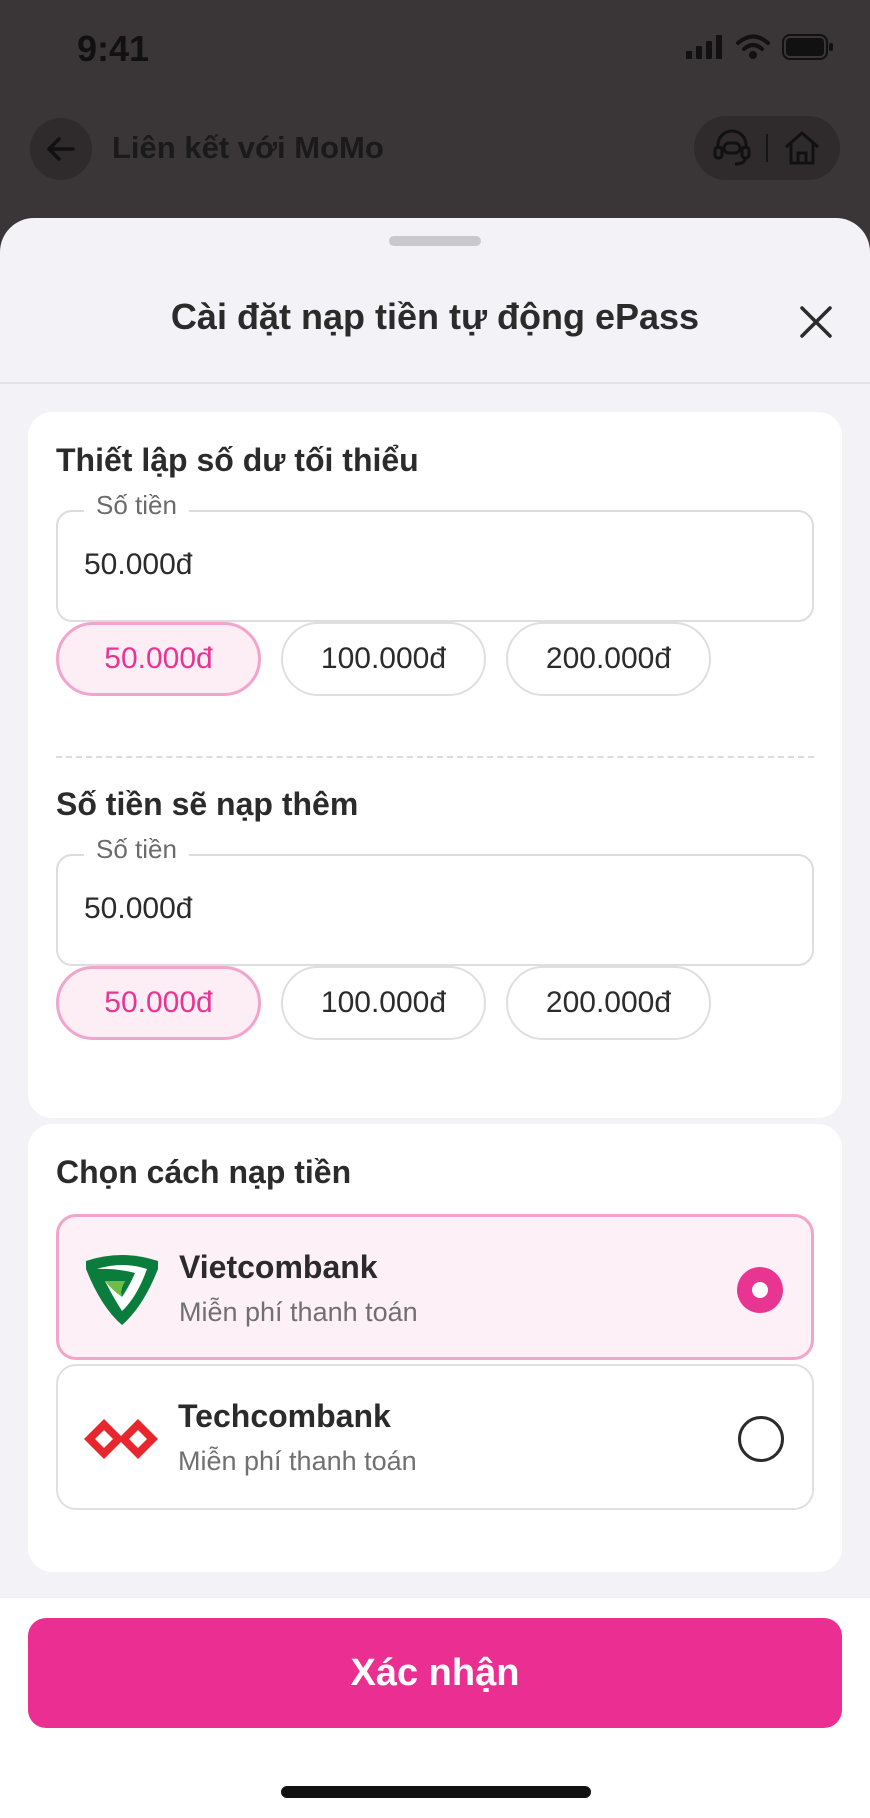 This screenshot has width=870, height=1818. I want to click on sheet-divider, so click(435, 383).